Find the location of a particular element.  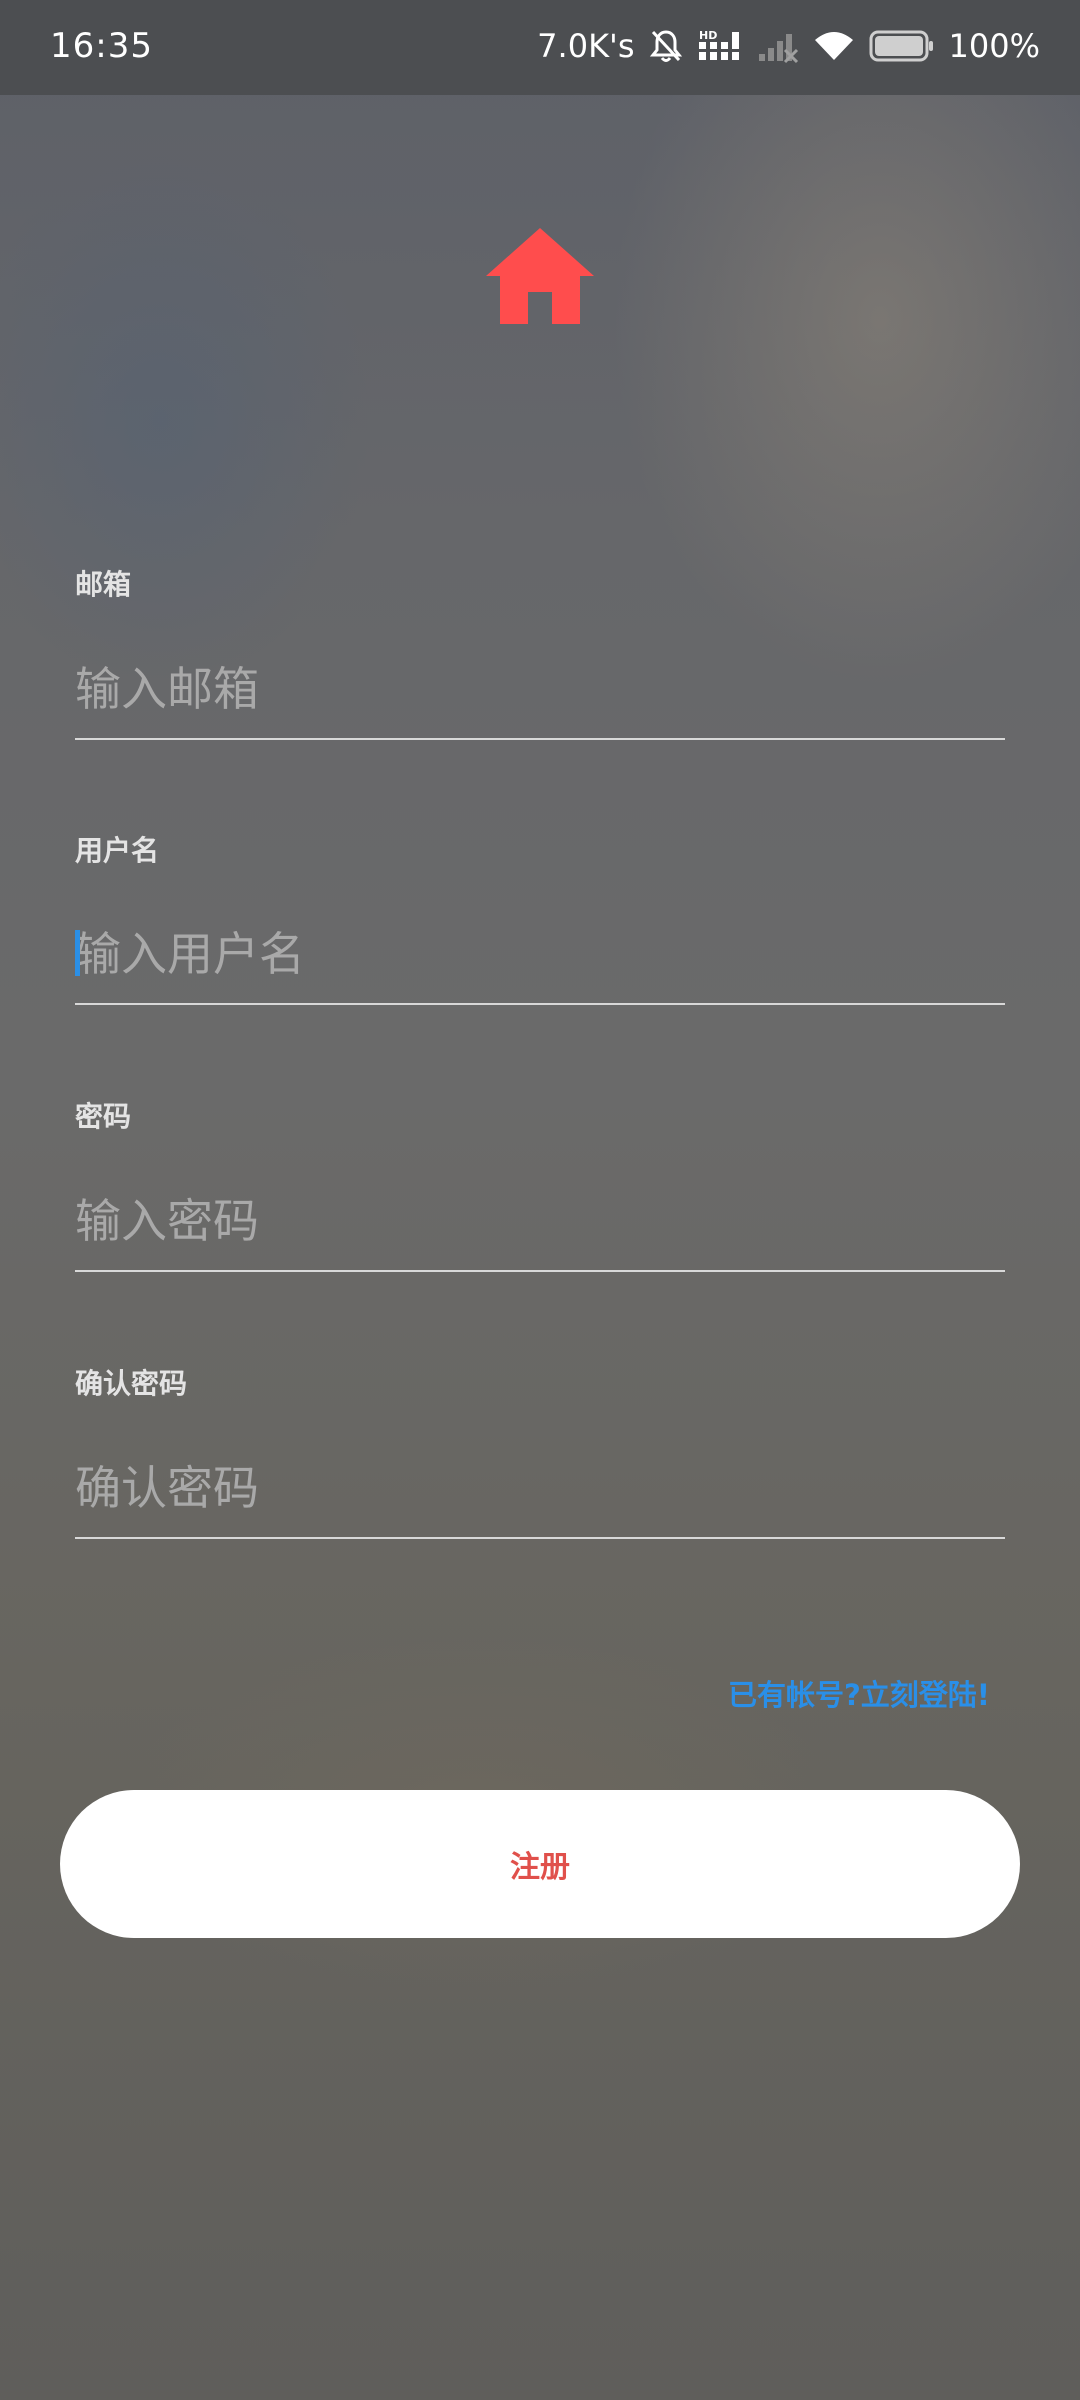

status-time: 16:35 is located at coordinates (101, 46).